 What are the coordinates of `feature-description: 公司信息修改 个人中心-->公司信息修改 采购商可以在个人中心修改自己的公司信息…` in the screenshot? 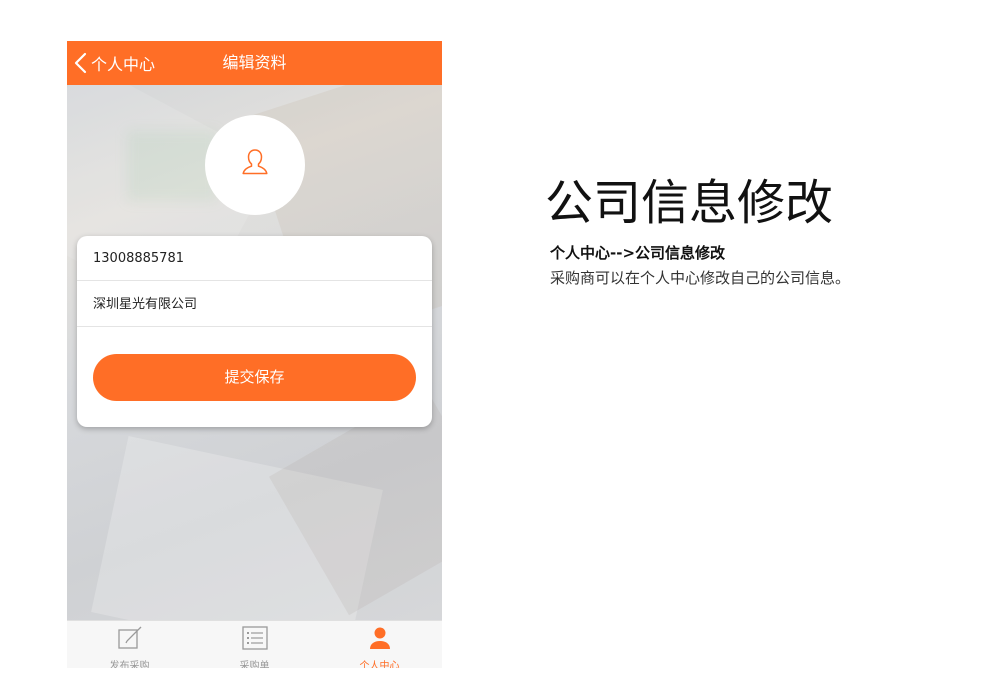 It's located at (755, 231).